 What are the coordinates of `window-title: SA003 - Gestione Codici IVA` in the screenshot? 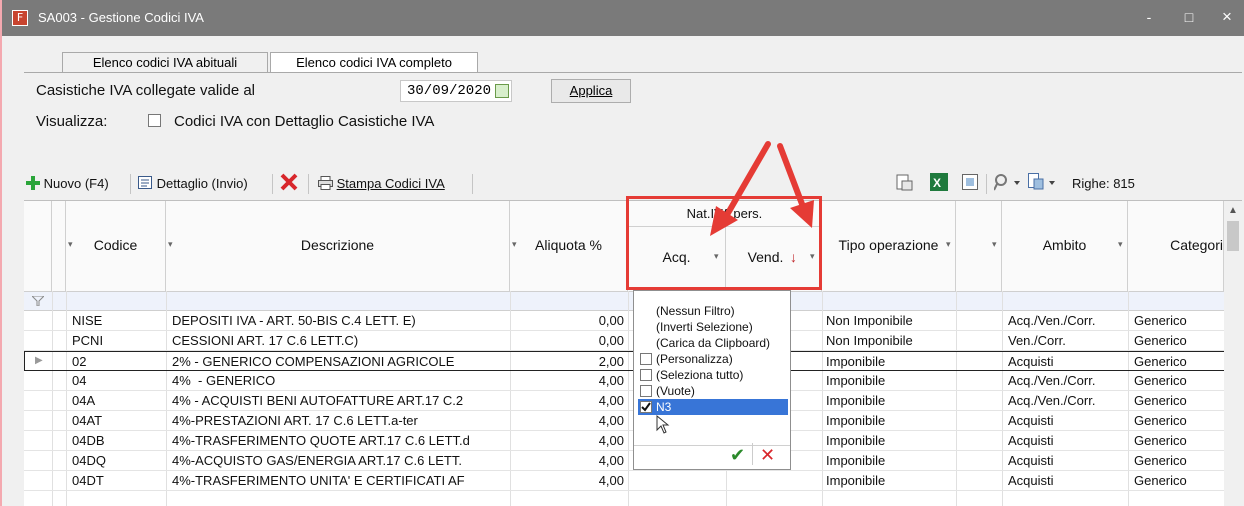 It's located at (121, 17).